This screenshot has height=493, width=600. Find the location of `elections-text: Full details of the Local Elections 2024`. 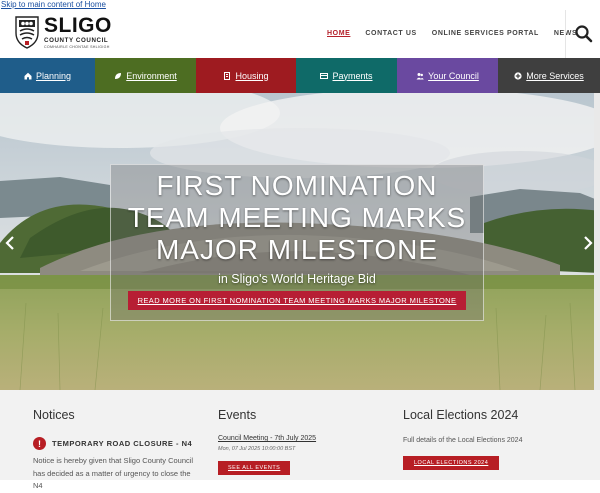

elections-text: Full details of the Local Elections 2024 is located at coordinates (463, 440).